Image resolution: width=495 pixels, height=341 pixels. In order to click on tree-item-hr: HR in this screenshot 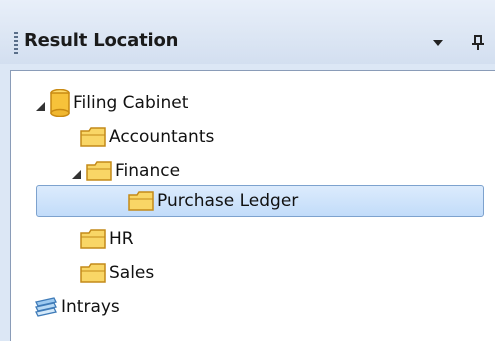, I will do `click(107, 239)`.